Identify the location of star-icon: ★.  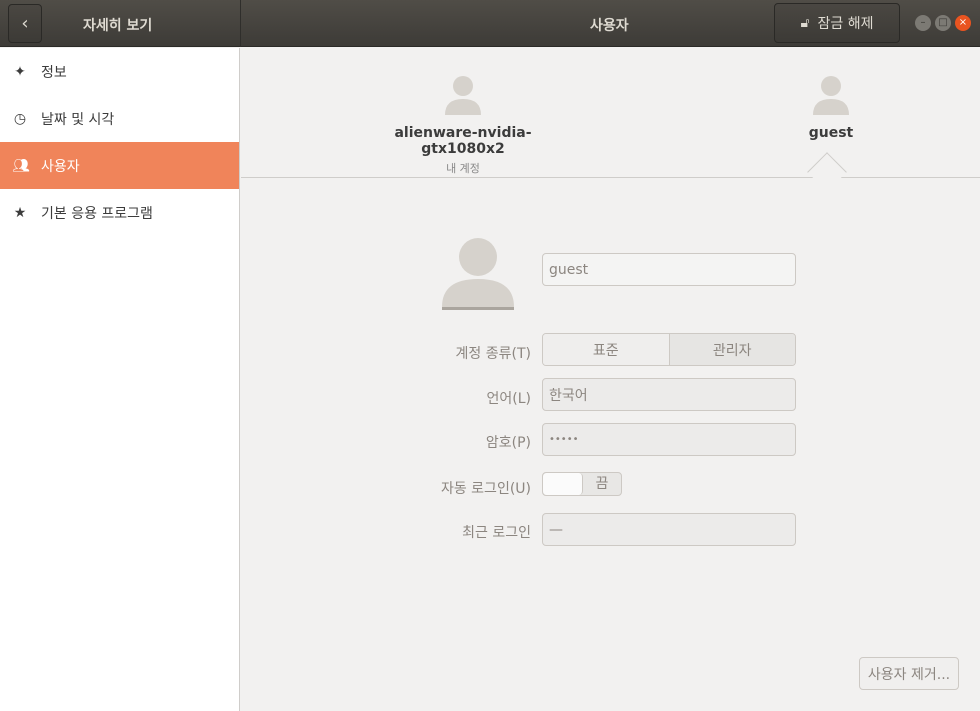
(20, 212).